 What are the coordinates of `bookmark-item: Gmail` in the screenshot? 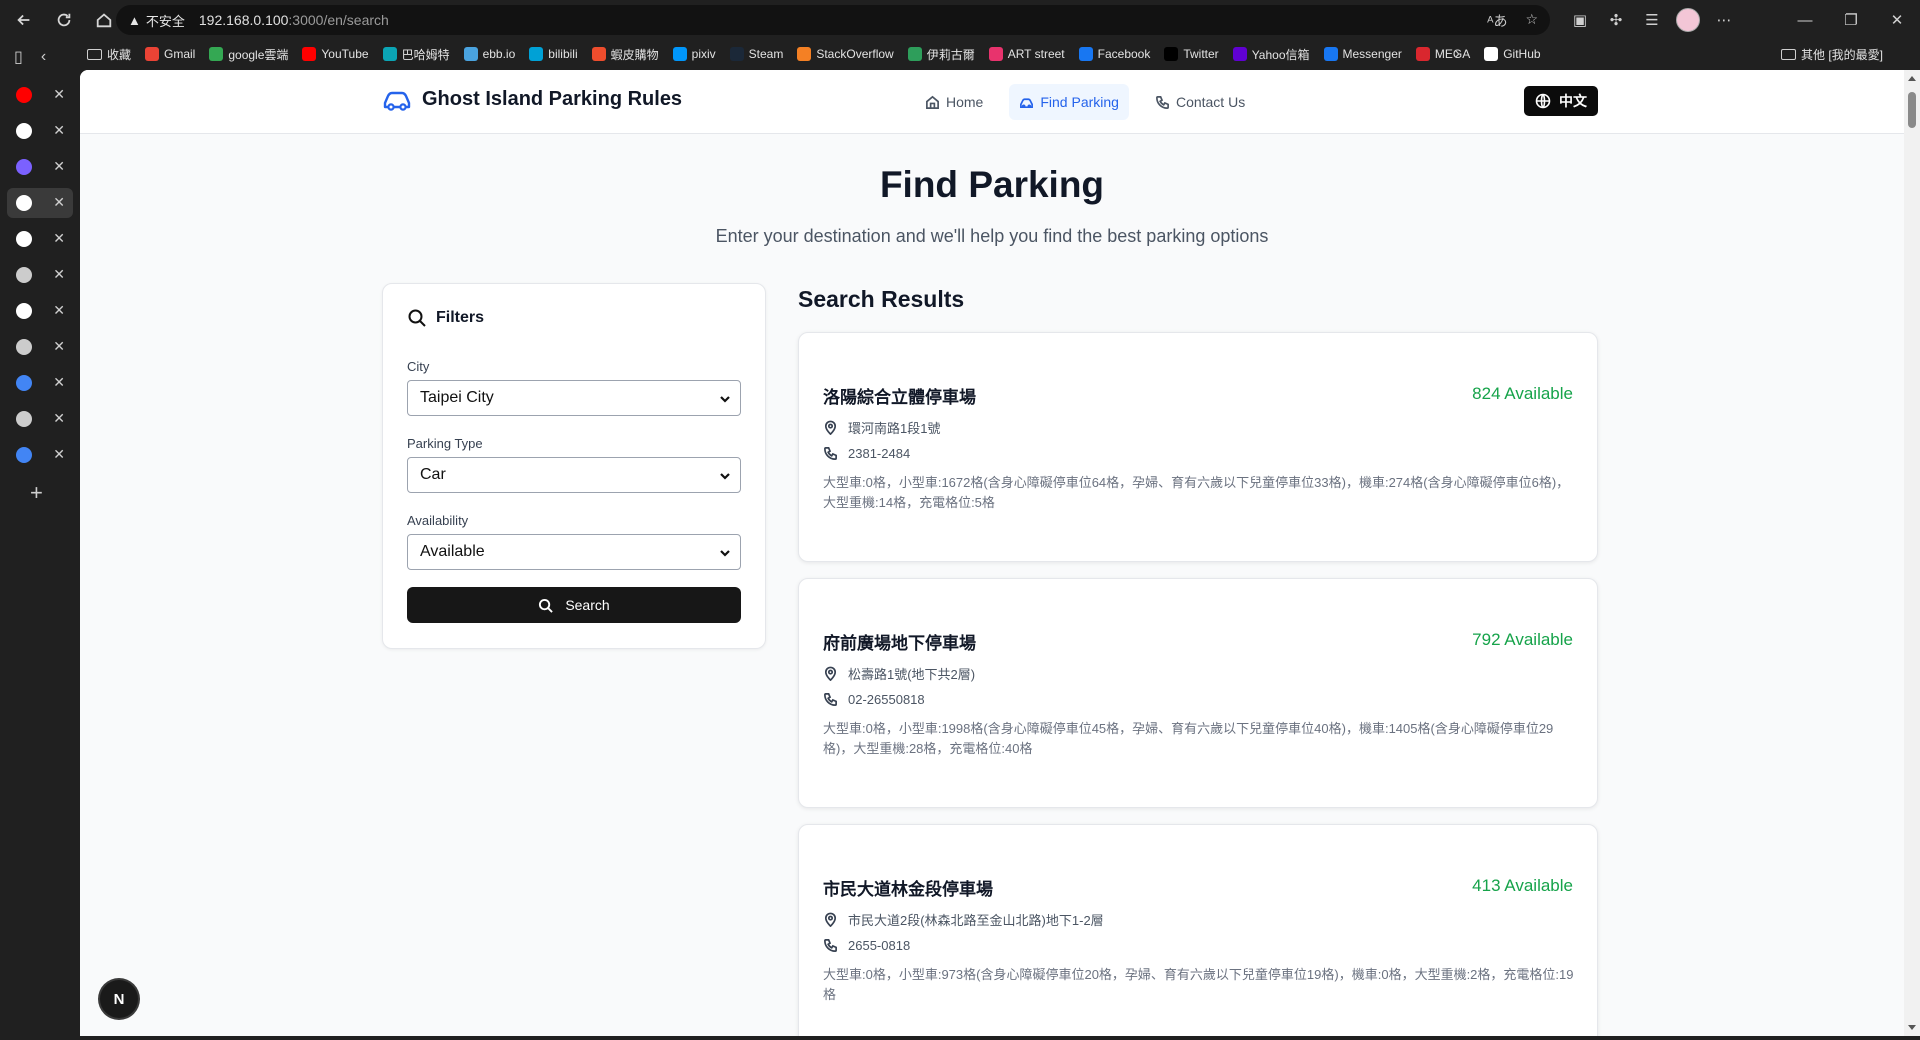 It's located at (170, 54).